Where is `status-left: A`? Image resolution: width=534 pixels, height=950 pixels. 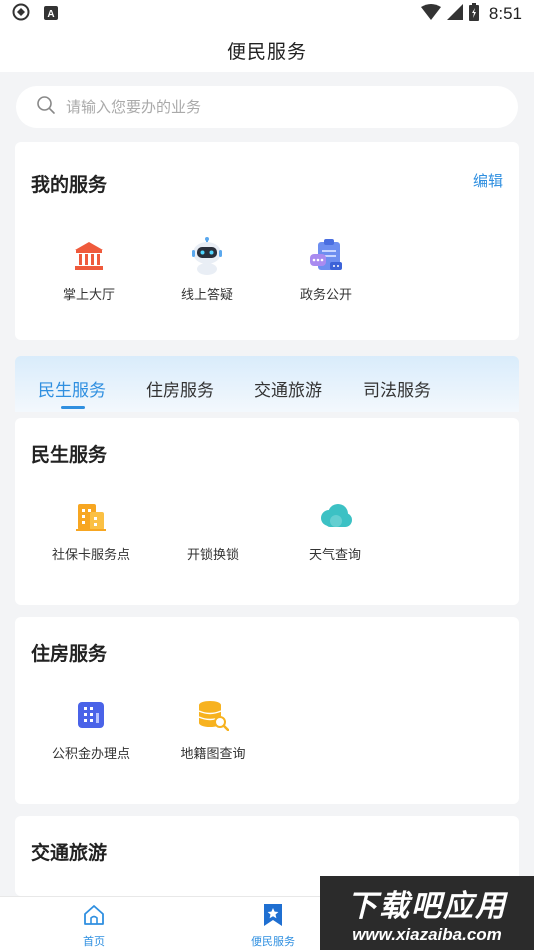
status-left: A is located at coordinates (35, 14).